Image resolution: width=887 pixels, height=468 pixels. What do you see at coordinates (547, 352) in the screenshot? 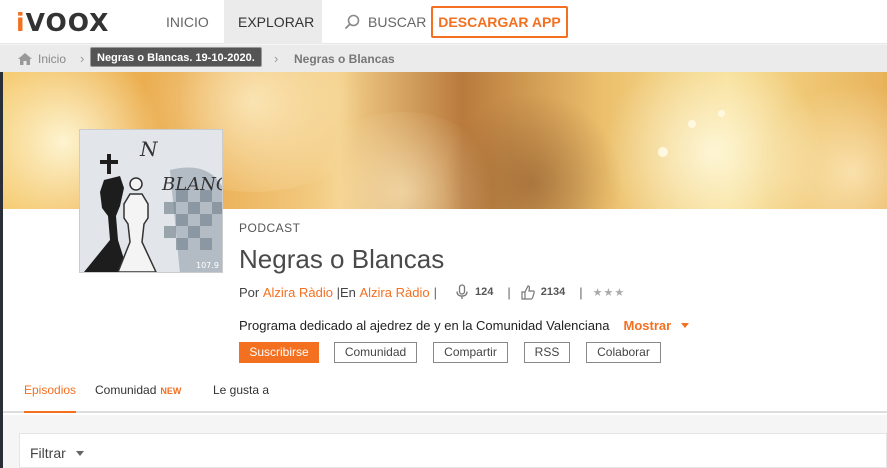
I see `rss-button: RSS` at bounding box center [547, 352].